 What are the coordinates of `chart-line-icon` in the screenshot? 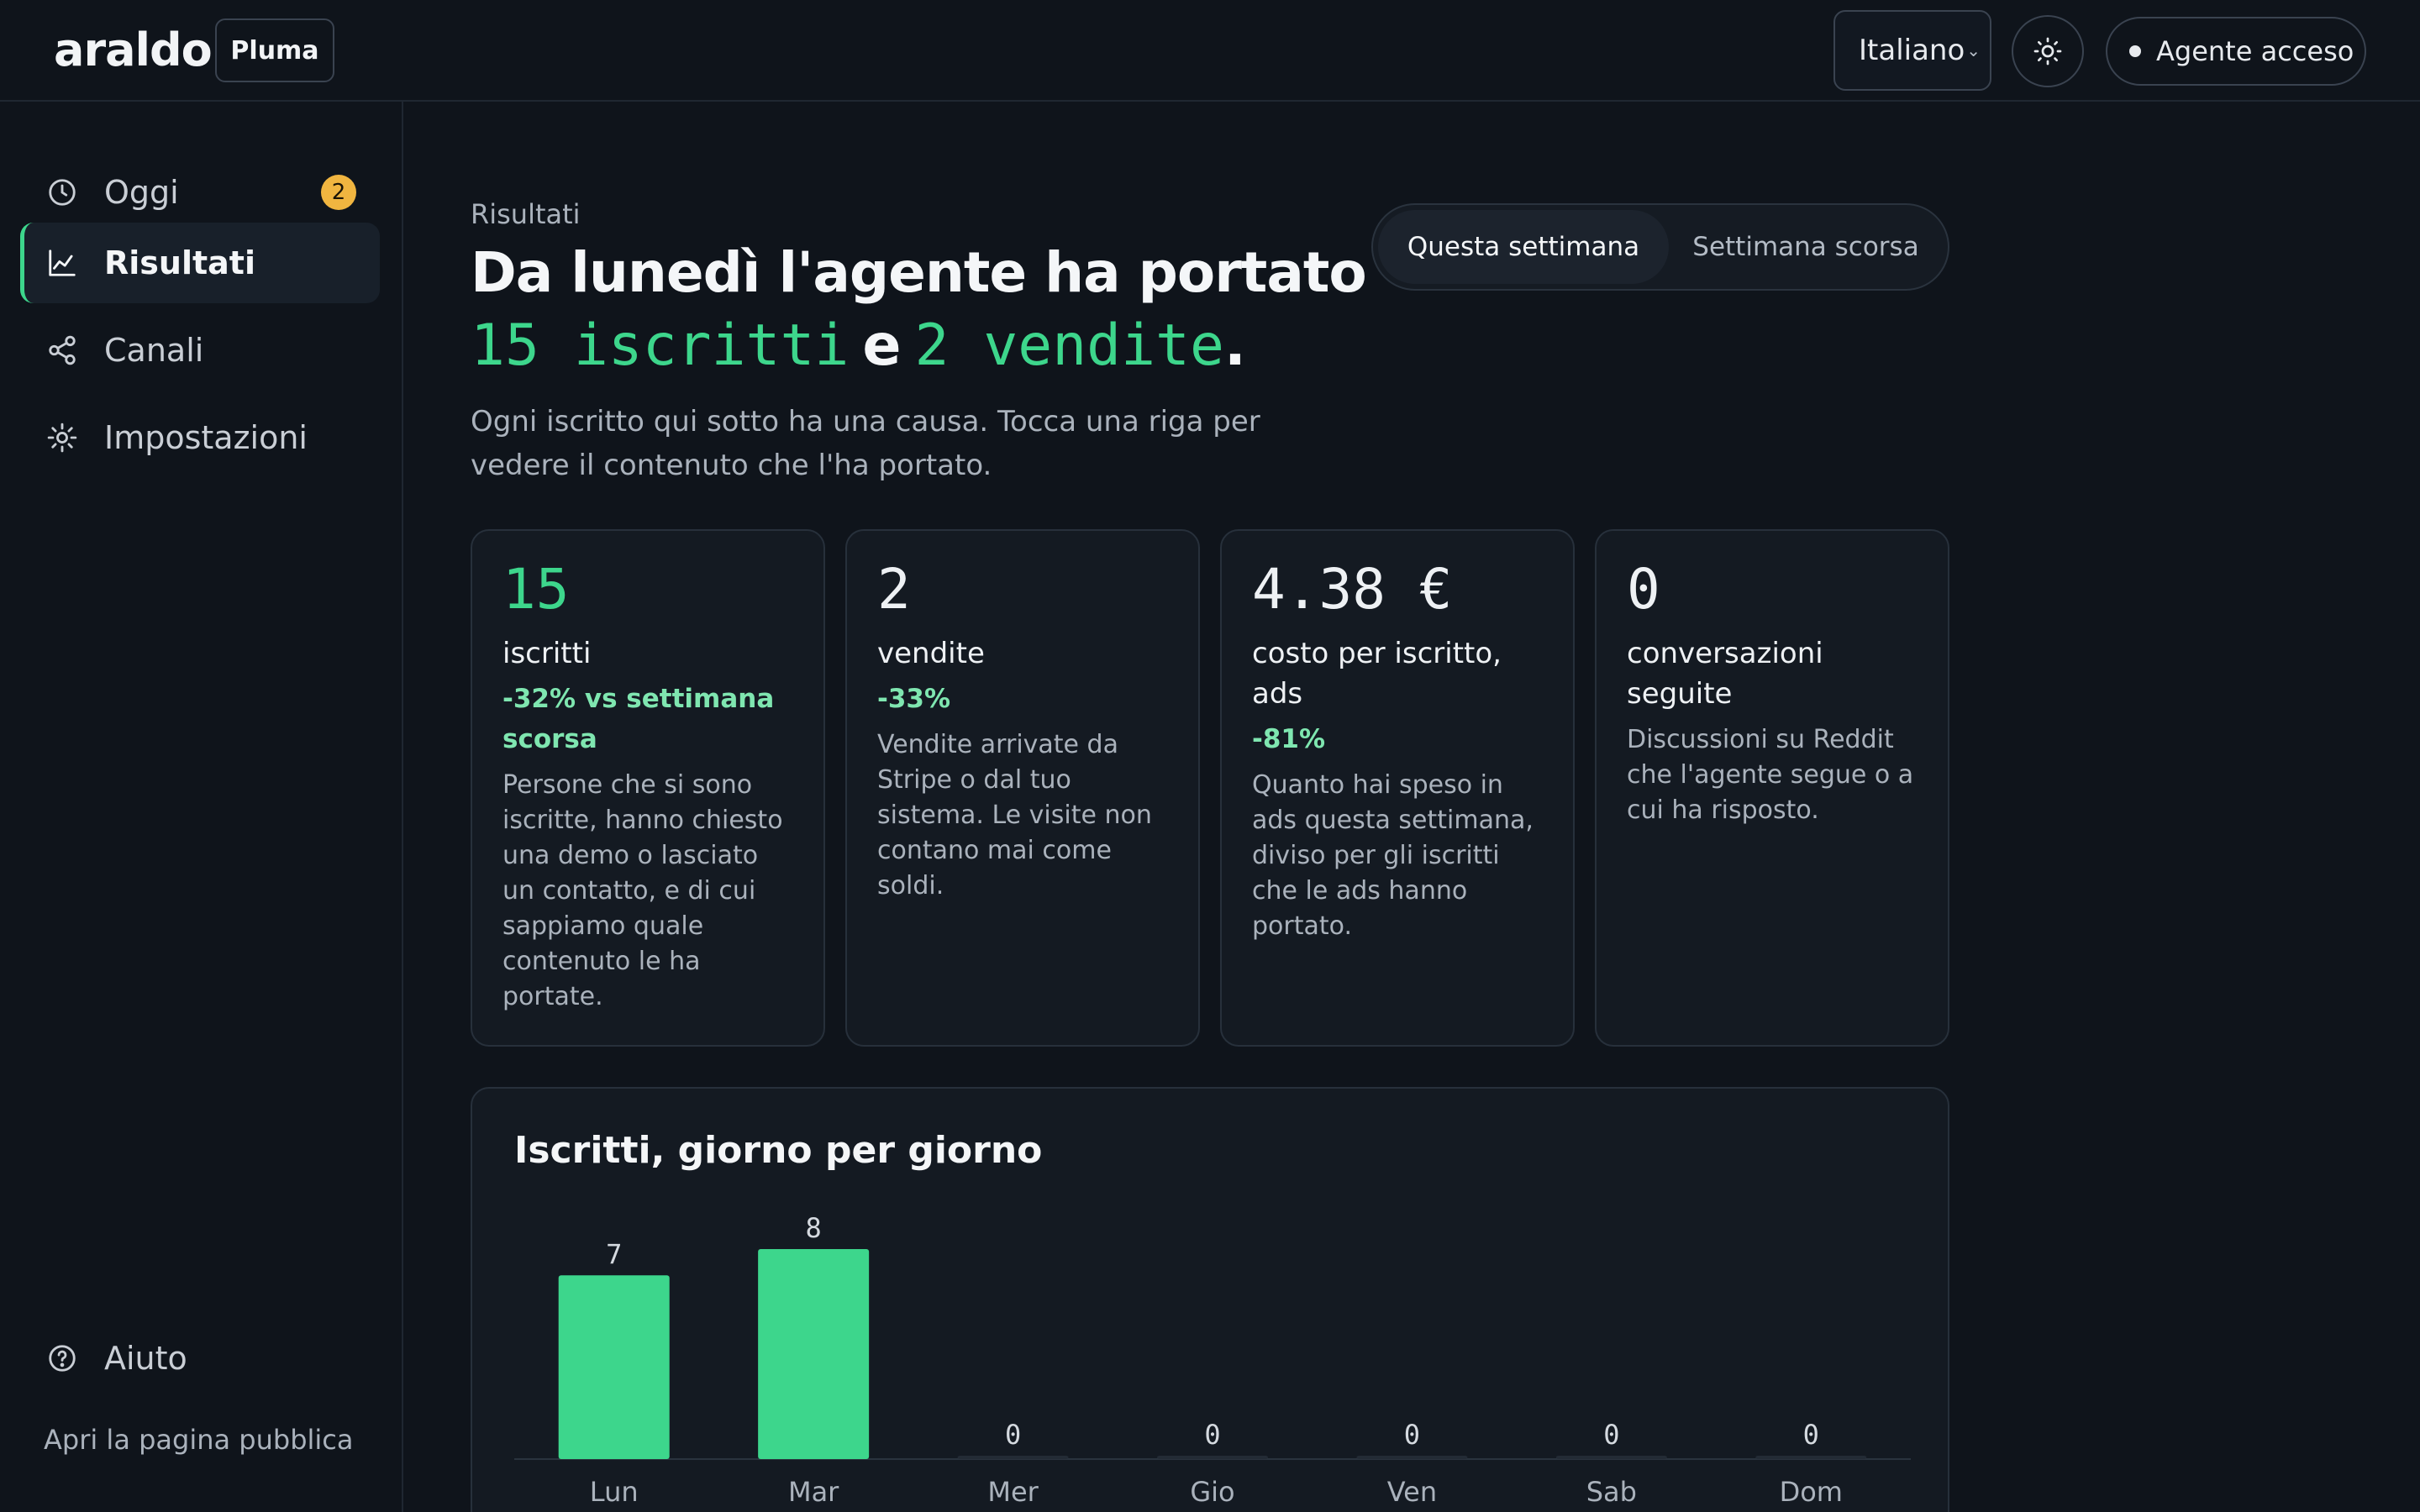 It's located at (62, 263).